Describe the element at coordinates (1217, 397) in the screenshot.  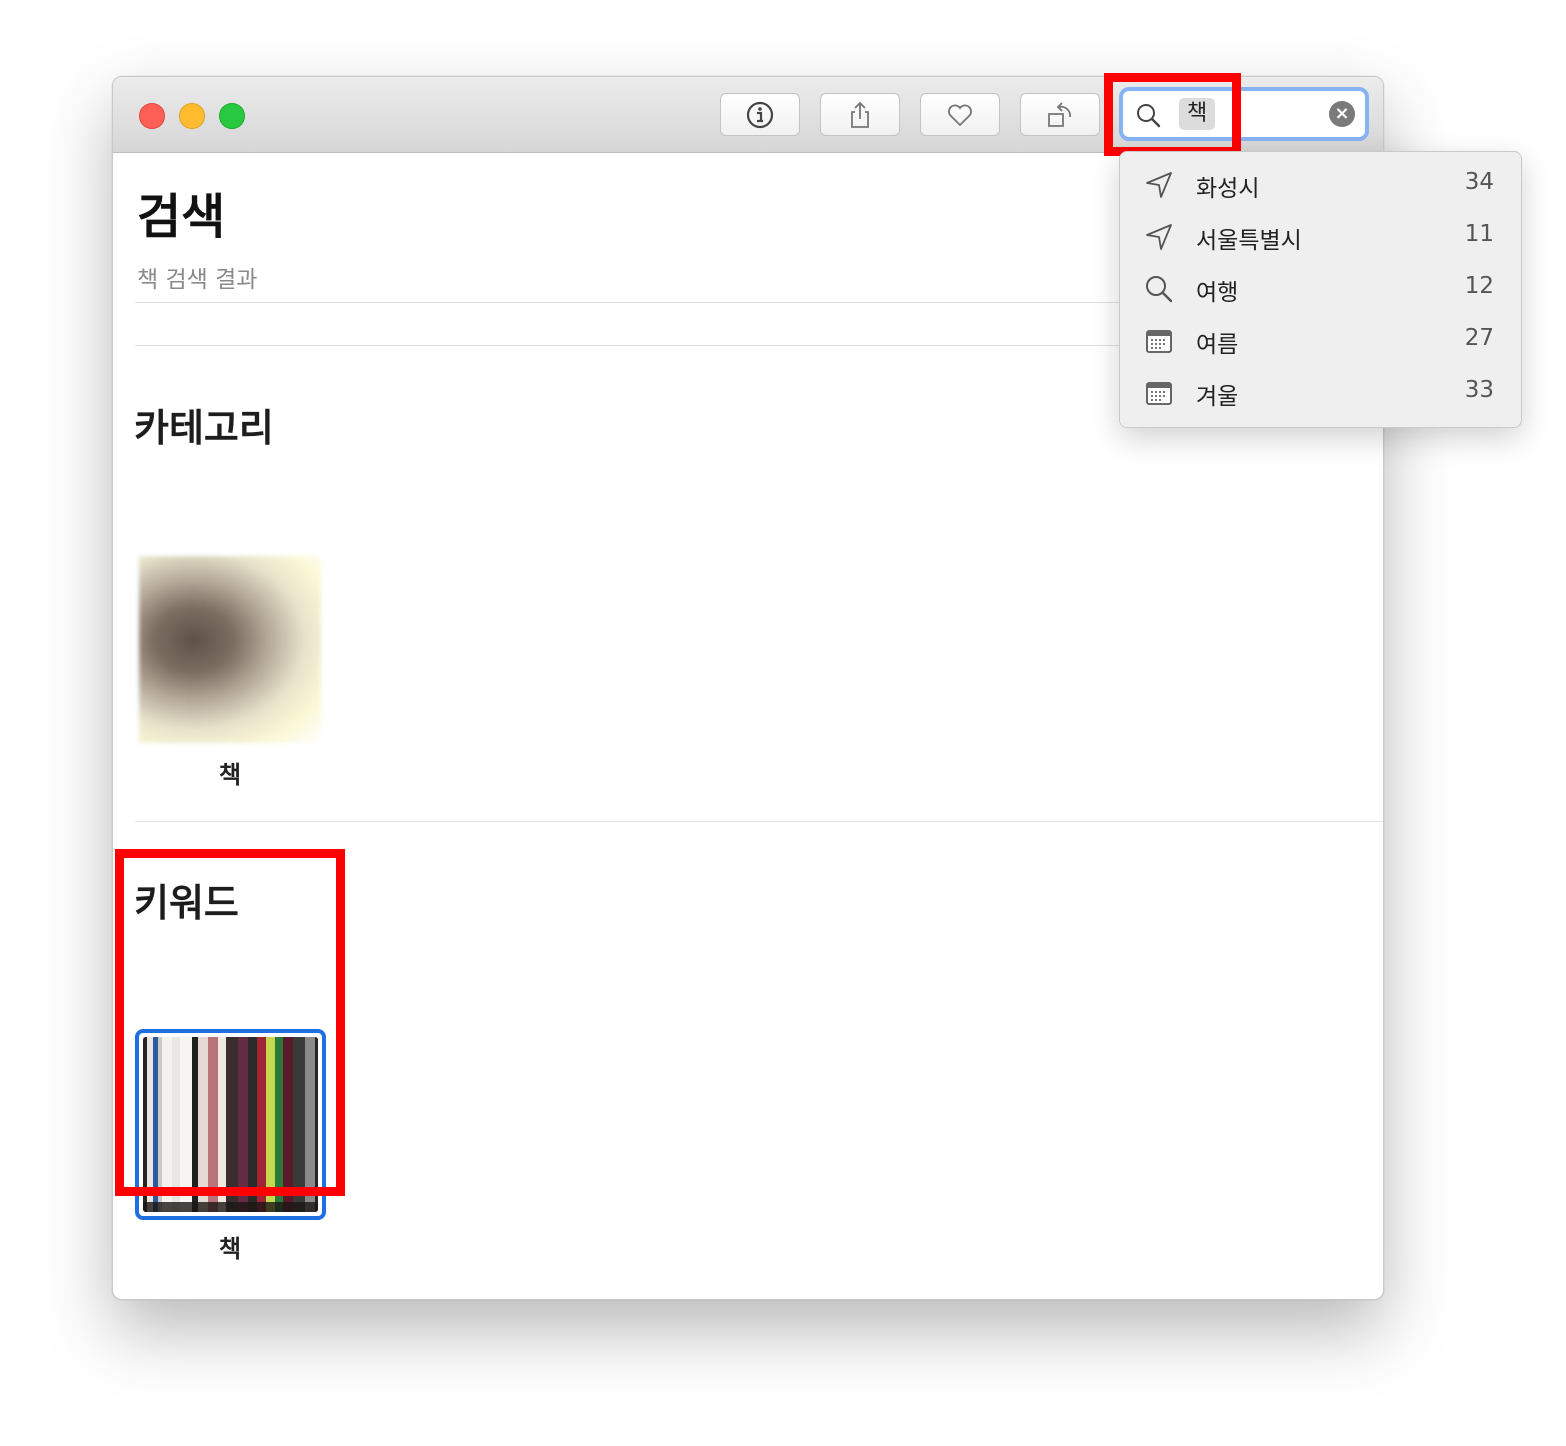
I see `suggestion-label: 겨울` at that location.